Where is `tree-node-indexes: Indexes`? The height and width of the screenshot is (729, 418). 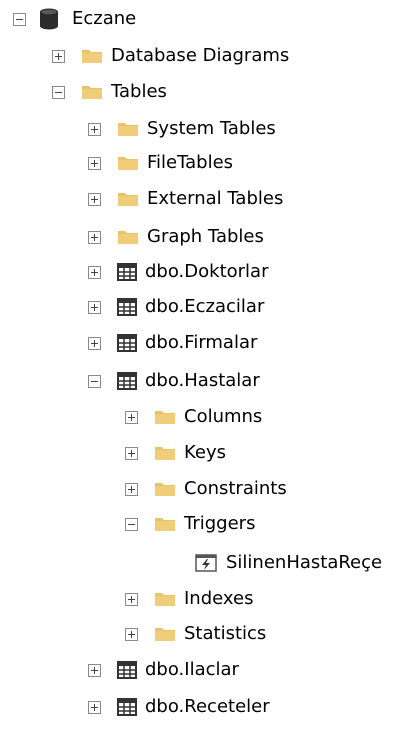 tree-node-indexes: Indexes is located at coordinates (189, 599).